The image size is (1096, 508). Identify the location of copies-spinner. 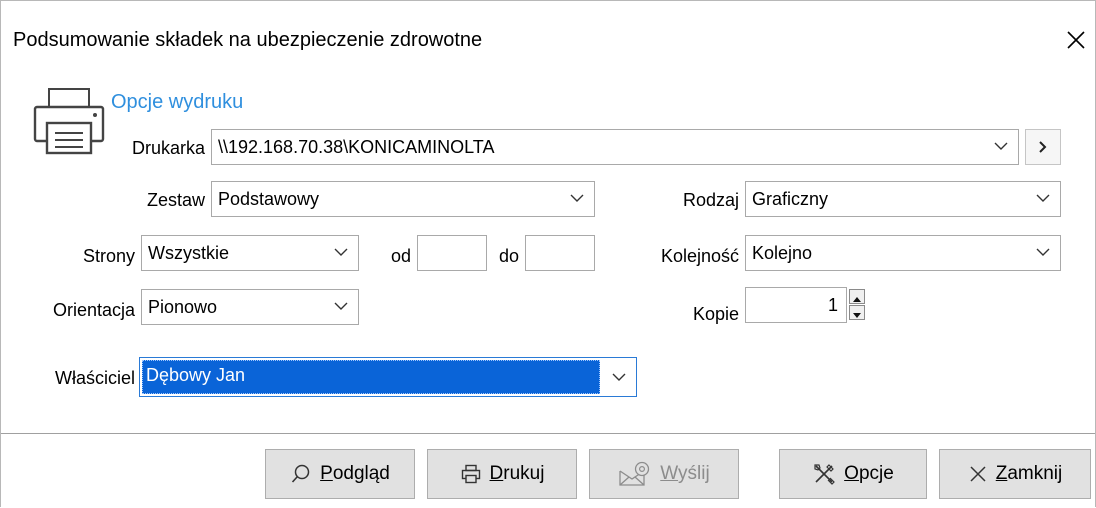
(862, 305).